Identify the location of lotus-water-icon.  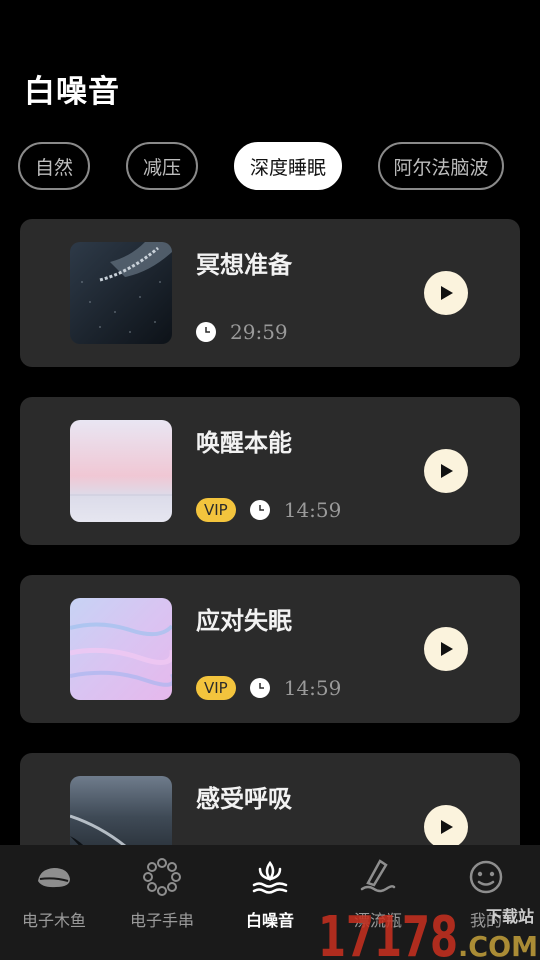
(270, 877).